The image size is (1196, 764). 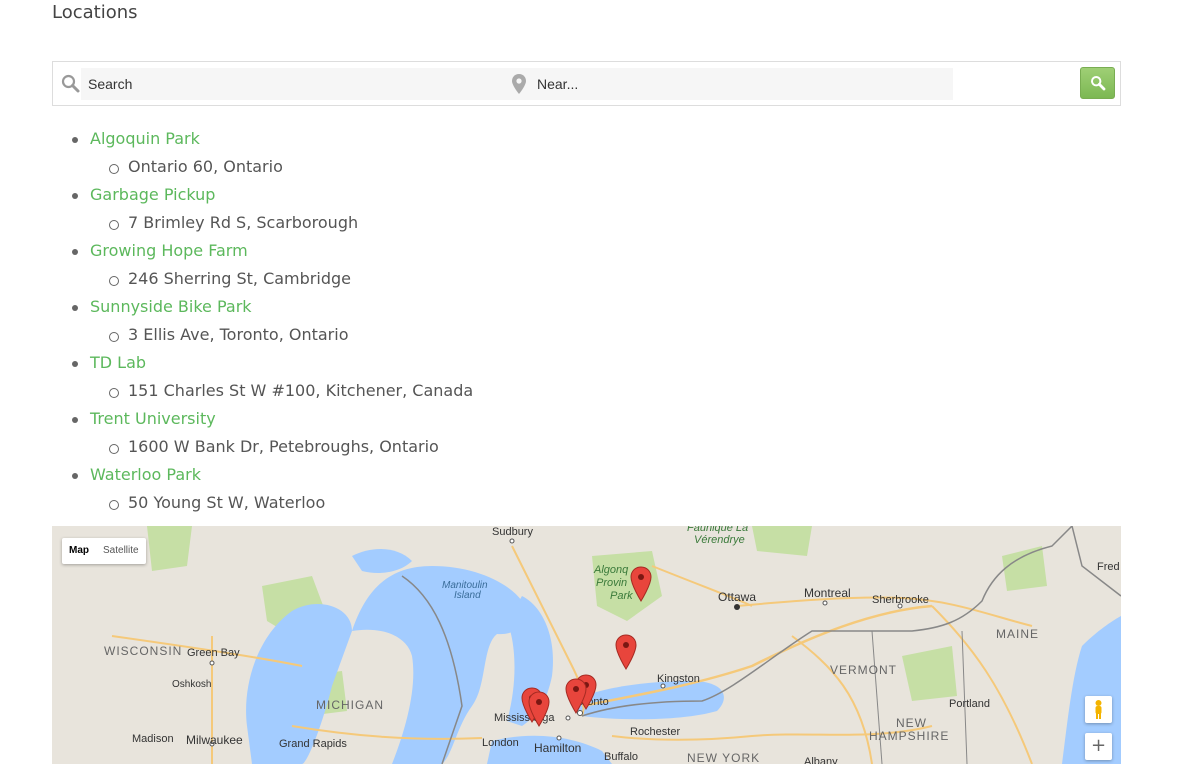 I want to click on map-label: HAMPSHIRE, so click(x=909, y=736).